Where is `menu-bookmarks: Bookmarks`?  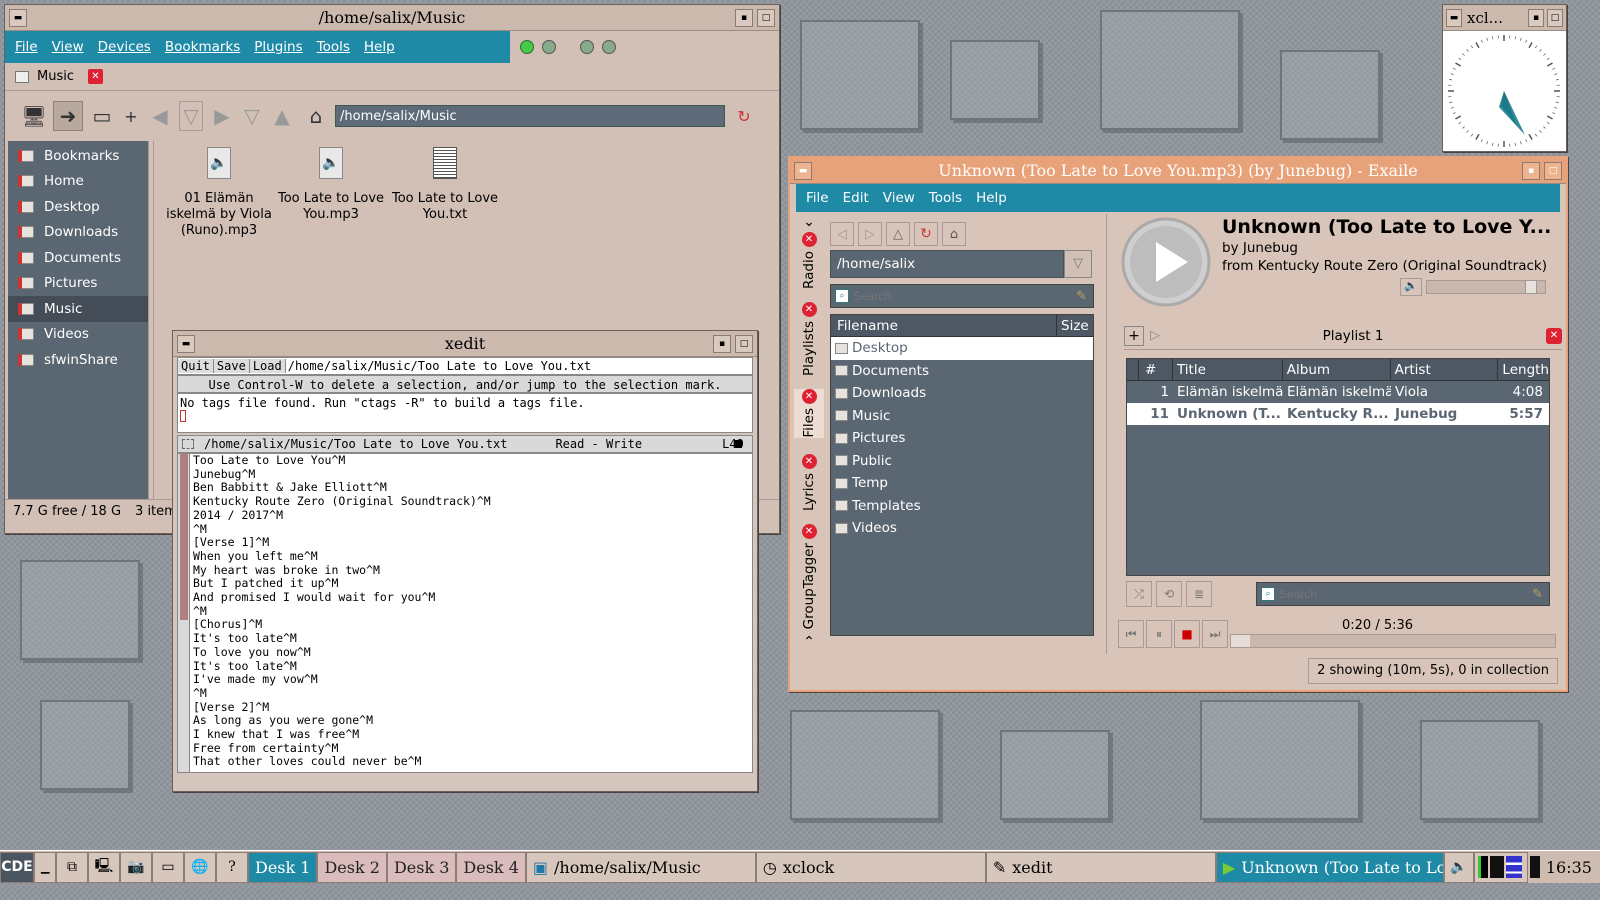
menu-bookmarks: Bookmarks is located at coordinates (202, 47).